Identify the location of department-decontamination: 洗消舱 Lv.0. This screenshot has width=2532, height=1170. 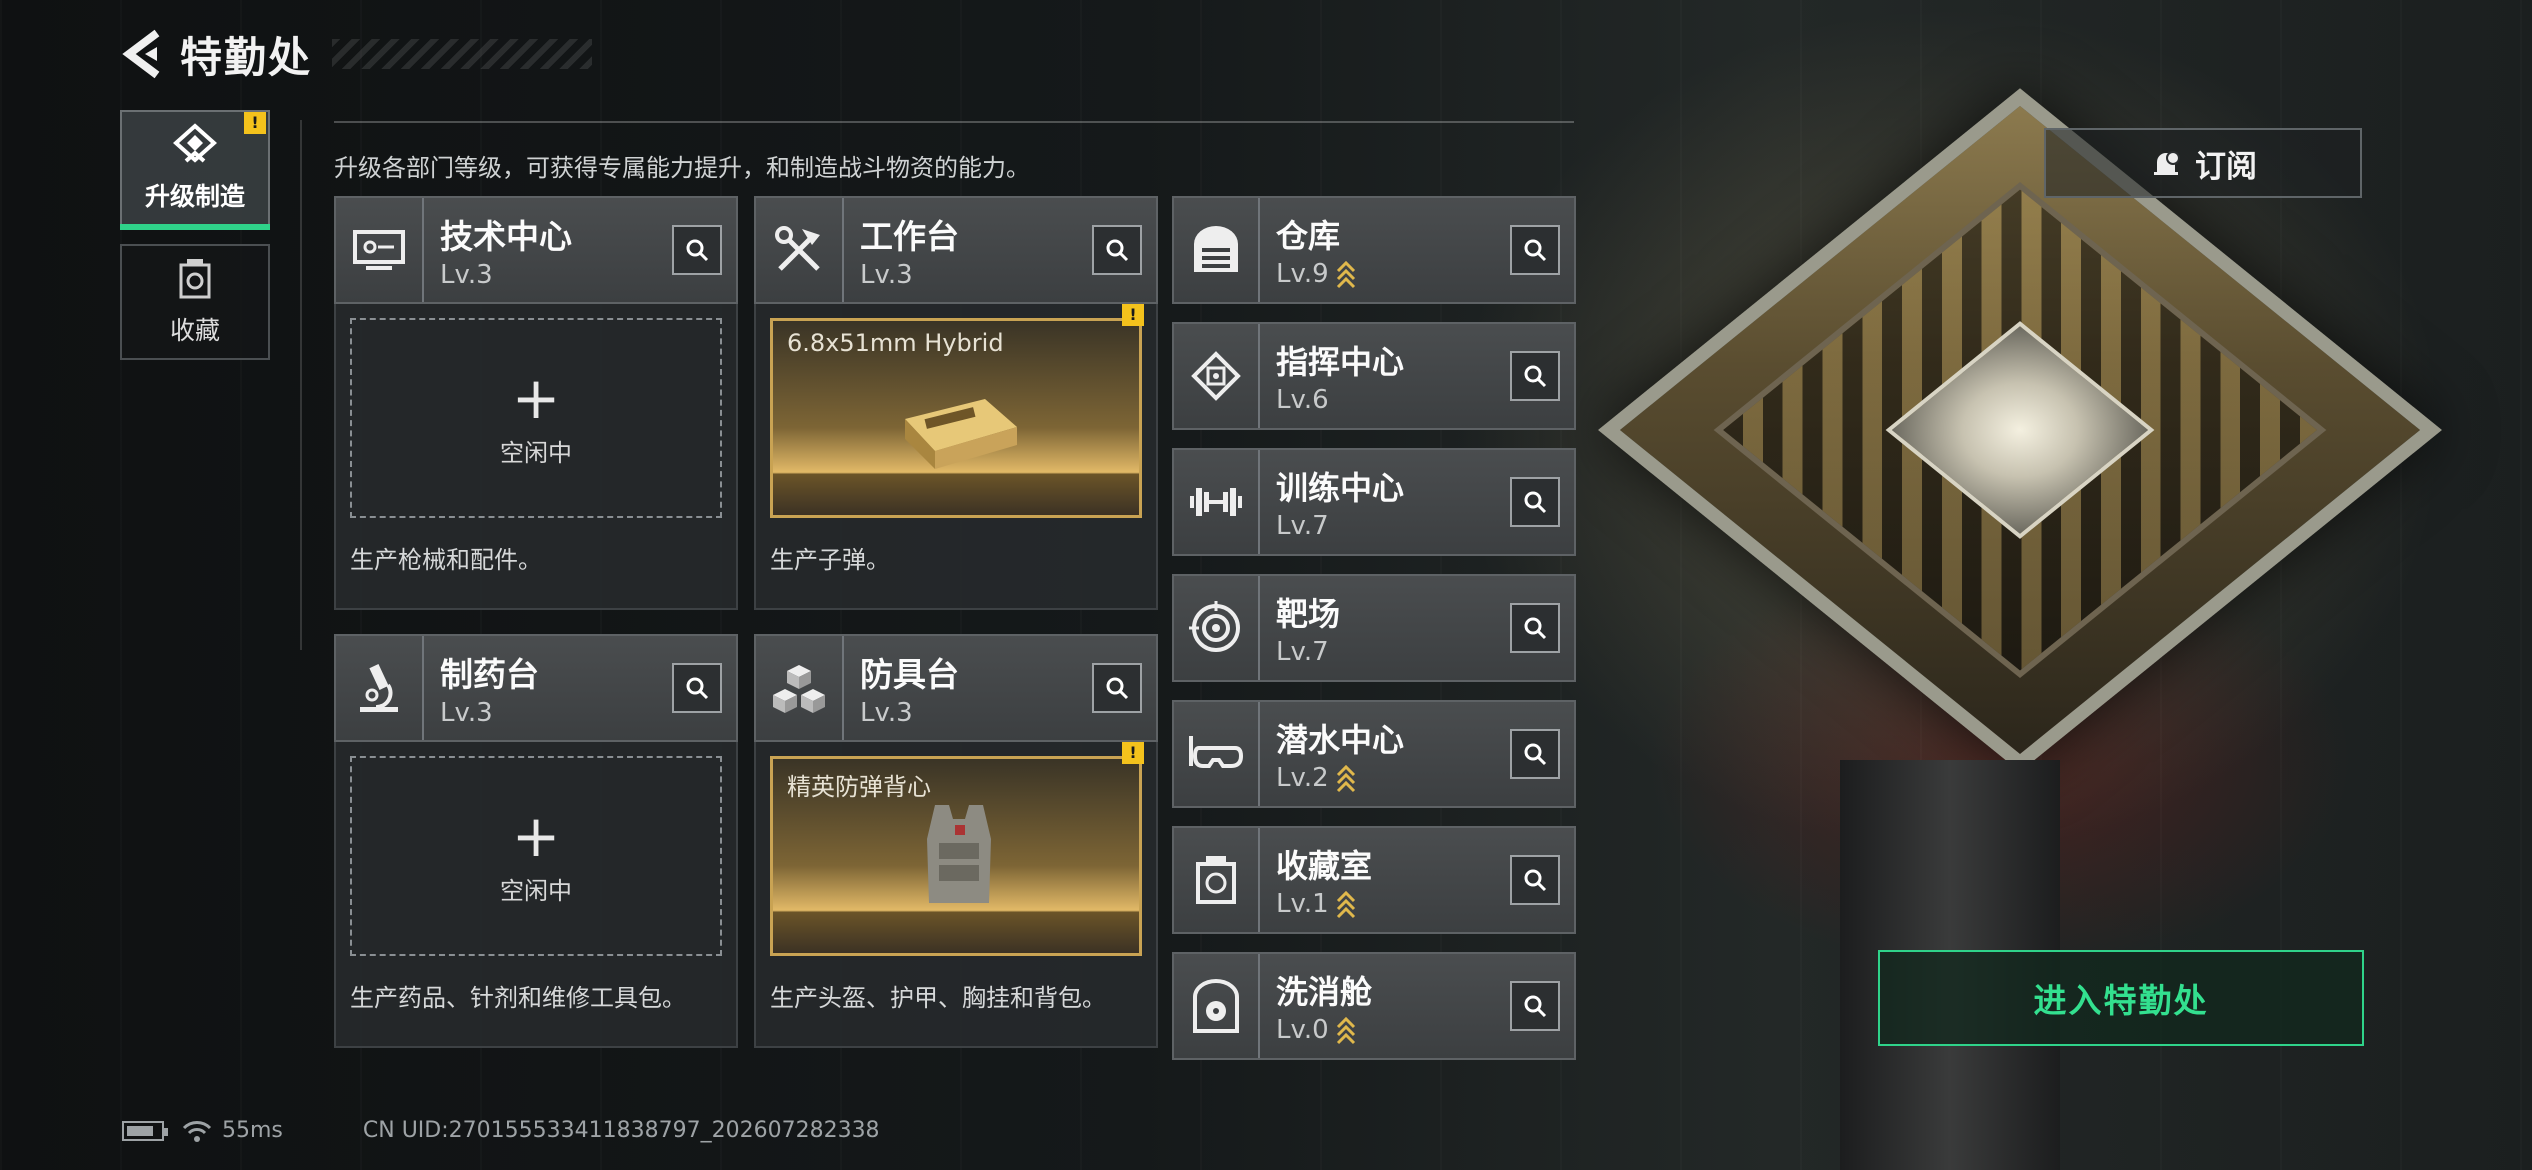
(1374, 1006).